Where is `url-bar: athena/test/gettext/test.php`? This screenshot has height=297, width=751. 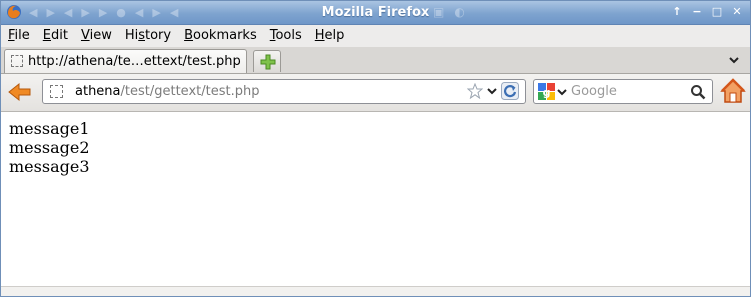
url-bar: athena/test/gettext/test.php is located at coordinates (284, 91).